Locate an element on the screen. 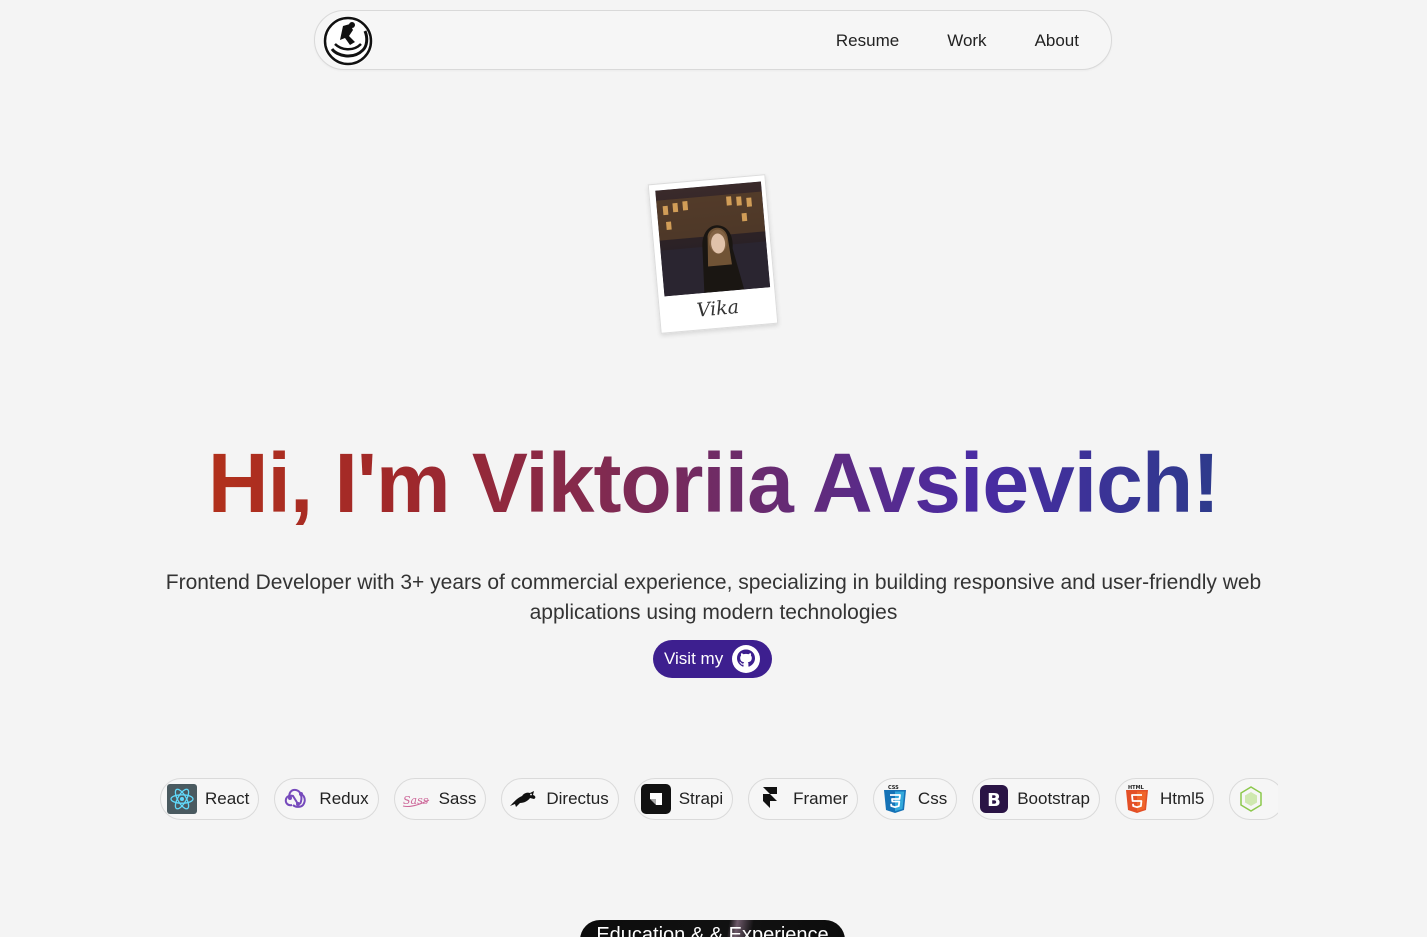 The width and height of the screenshot is (1427, 937). hero-title: Hi, I'm Viktoriia Avsievich! is located at coordinates (713, 483).